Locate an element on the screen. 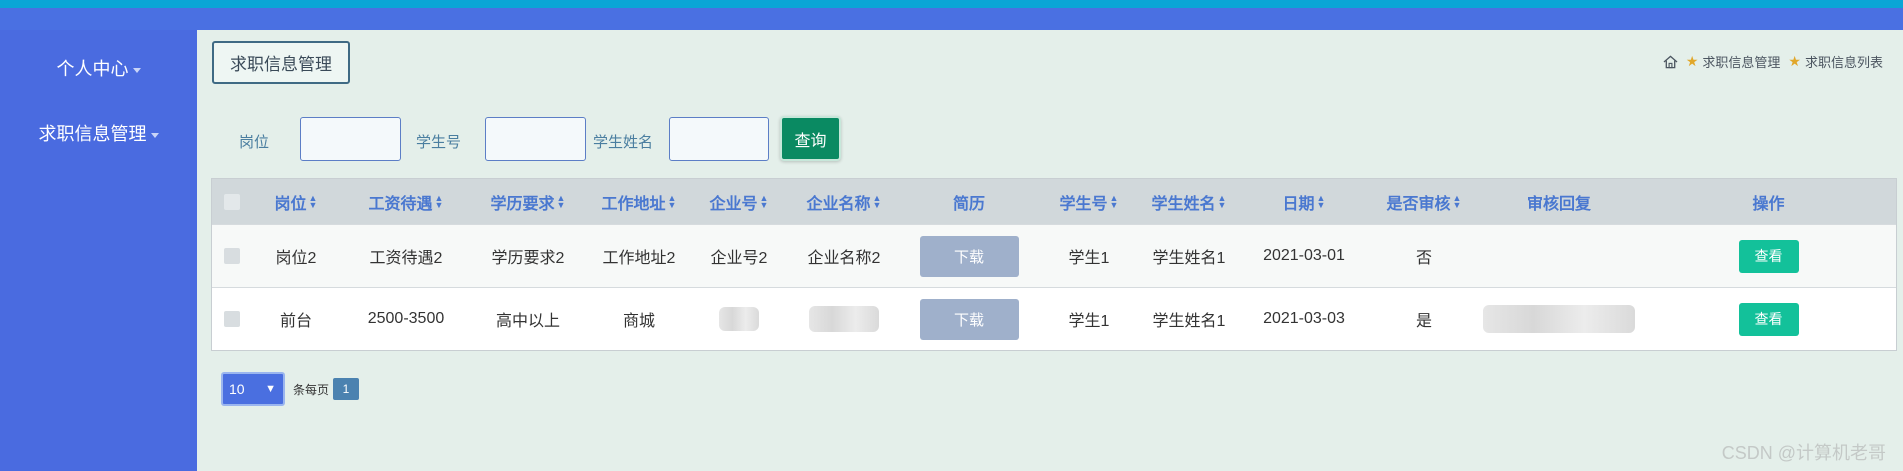  column-header-date: 日期 ▲ ▼ is located at coordinates (1304, 201).